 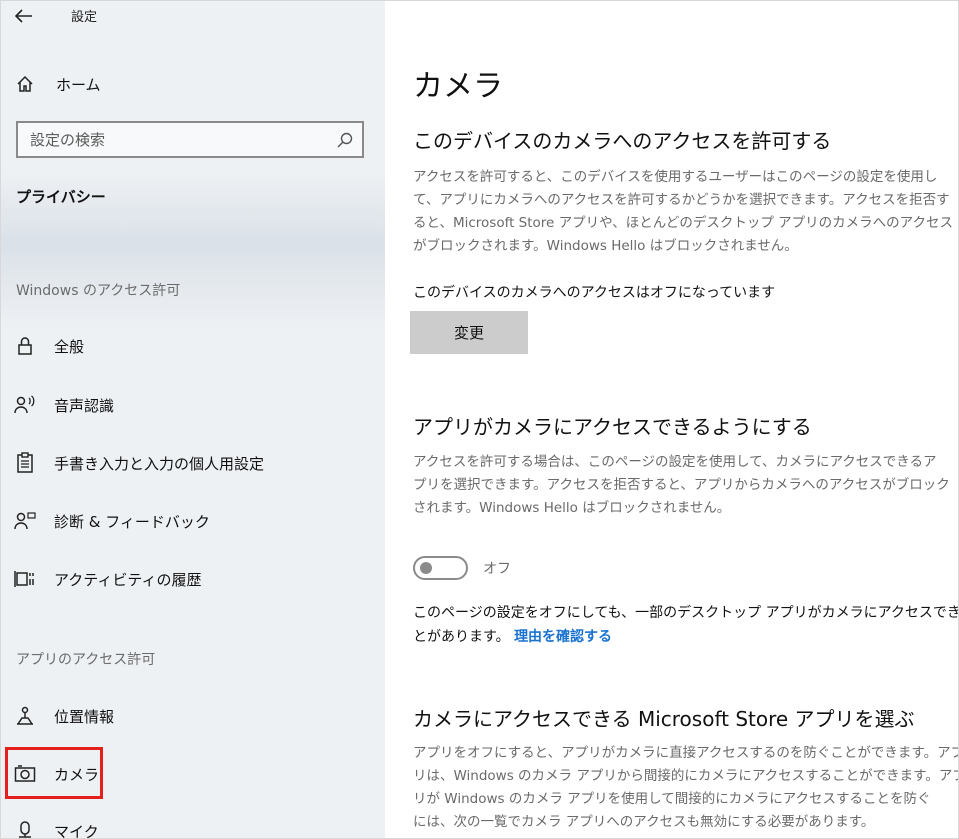 I want to click on sidebar-item-diagnostics: 診断 & フィードバック, so click(x=111, y=521).